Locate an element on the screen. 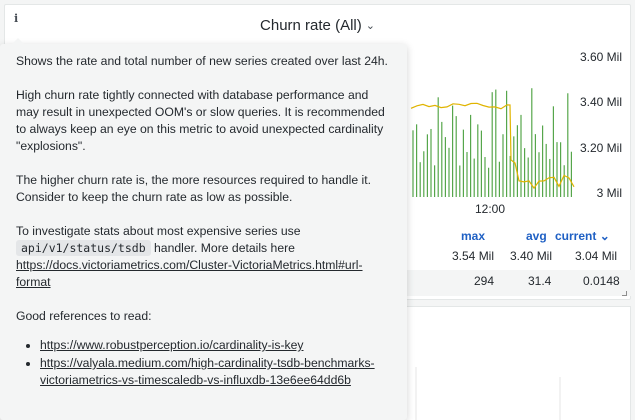  legend-row1-avg: 3.40 Mil is located at coordinates (531, 256).